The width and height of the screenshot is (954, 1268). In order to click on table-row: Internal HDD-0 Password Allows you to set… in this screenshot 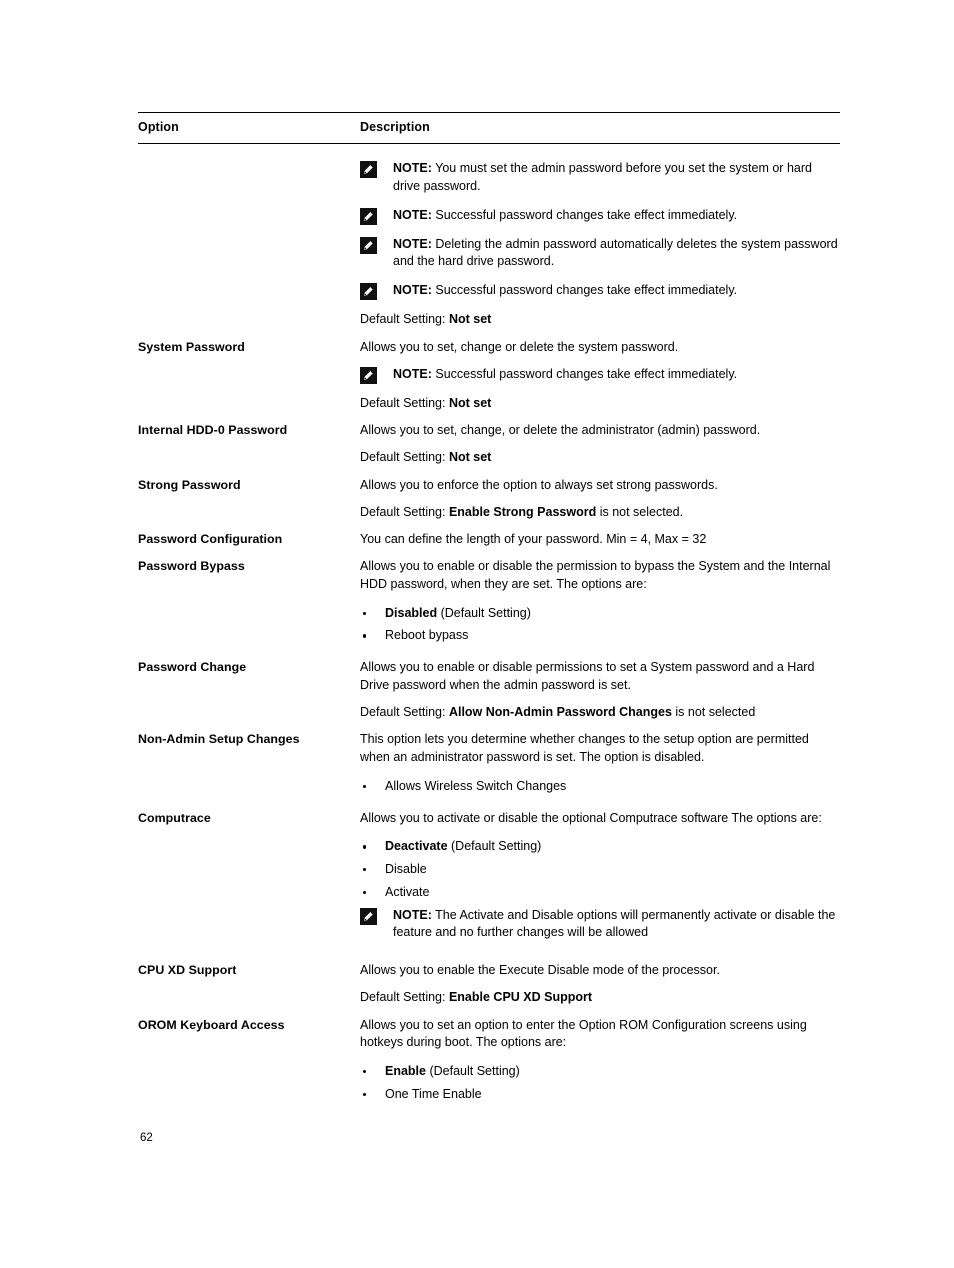, I will do `click(489, 449)`.